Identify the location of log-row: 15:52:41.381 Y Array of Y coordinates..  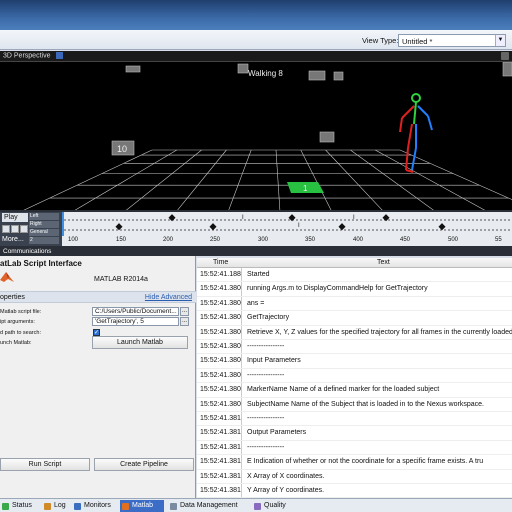
(354, 491).